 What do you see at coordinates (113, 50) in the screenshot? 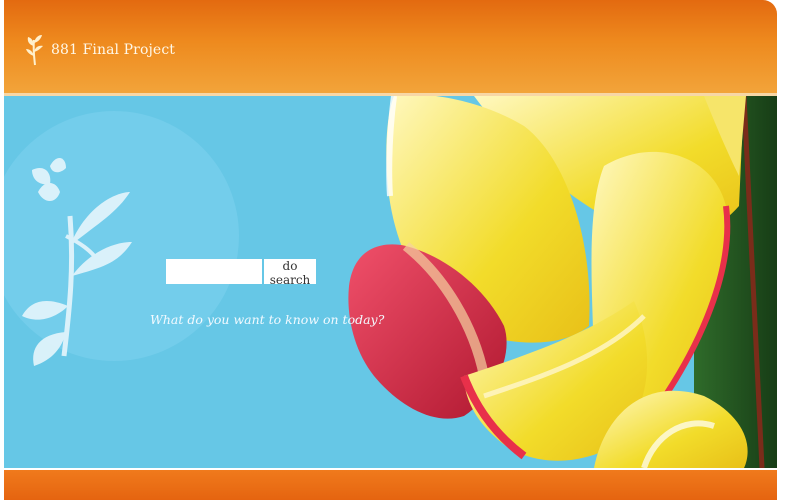
I see `site-title: 881 Final Project` at bounding box center [113, 50].